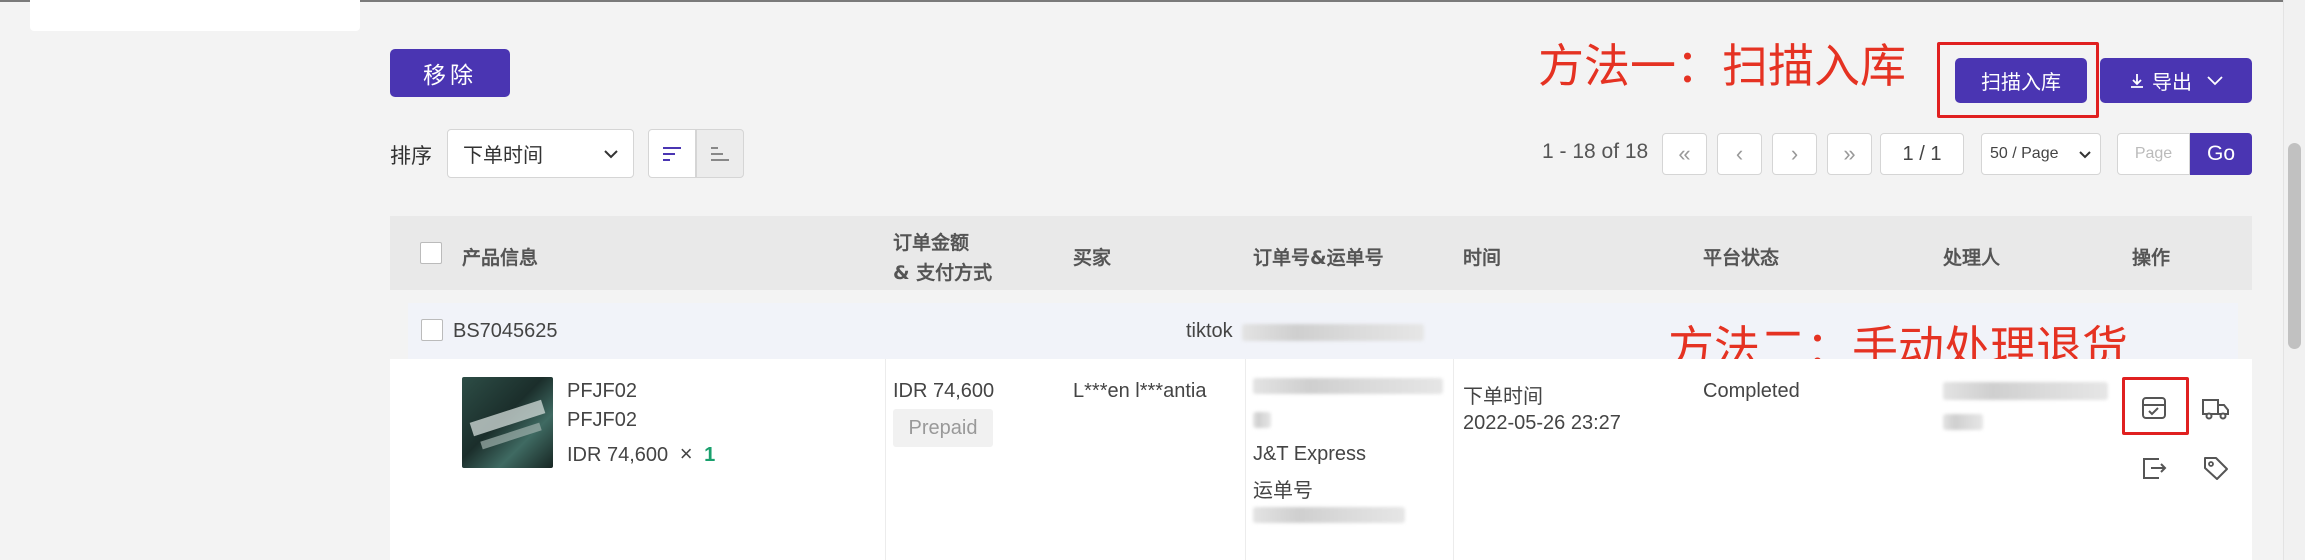  I want to click on payment-badge: Prepaid, so click(943, 428).